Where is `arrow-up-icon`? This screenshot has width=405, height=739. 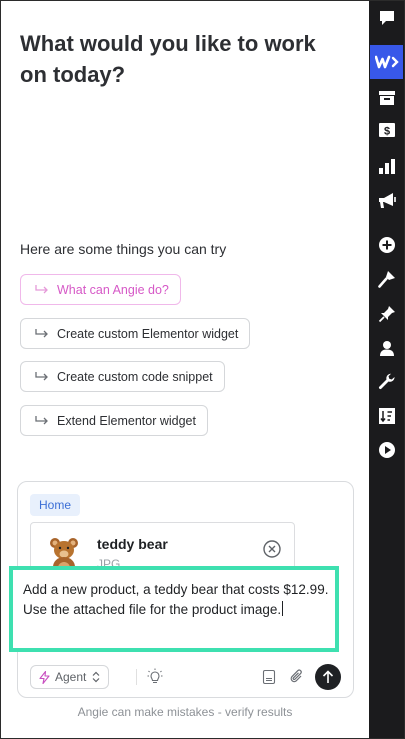 arrow-up-icon is located at coordinates (328, 676).